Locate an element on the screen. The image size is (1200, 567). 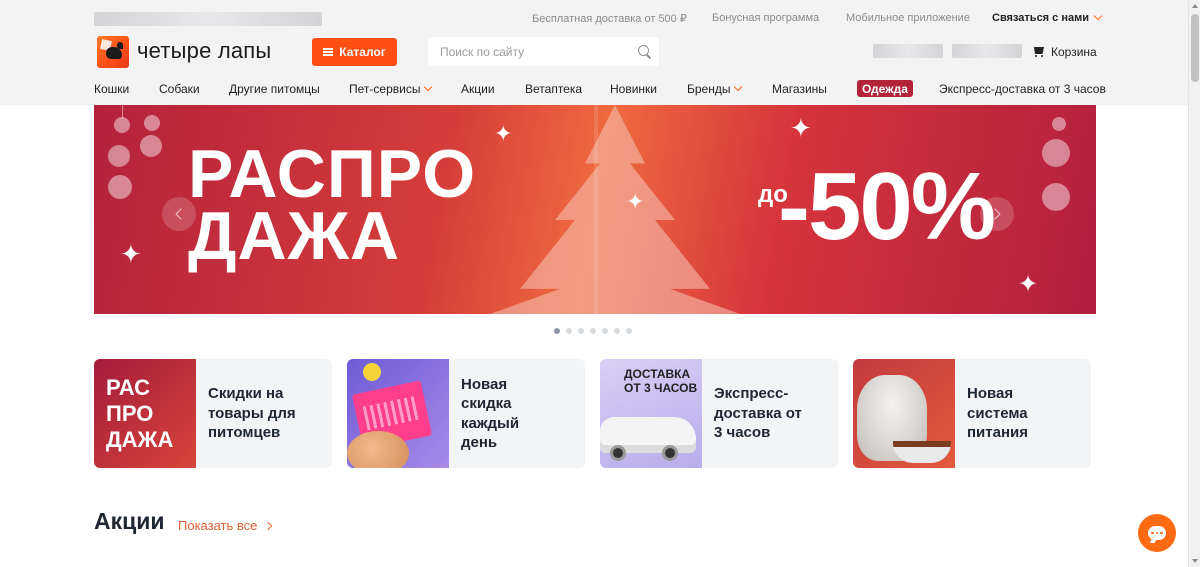
search-icon is located at coordinates (643, 50).